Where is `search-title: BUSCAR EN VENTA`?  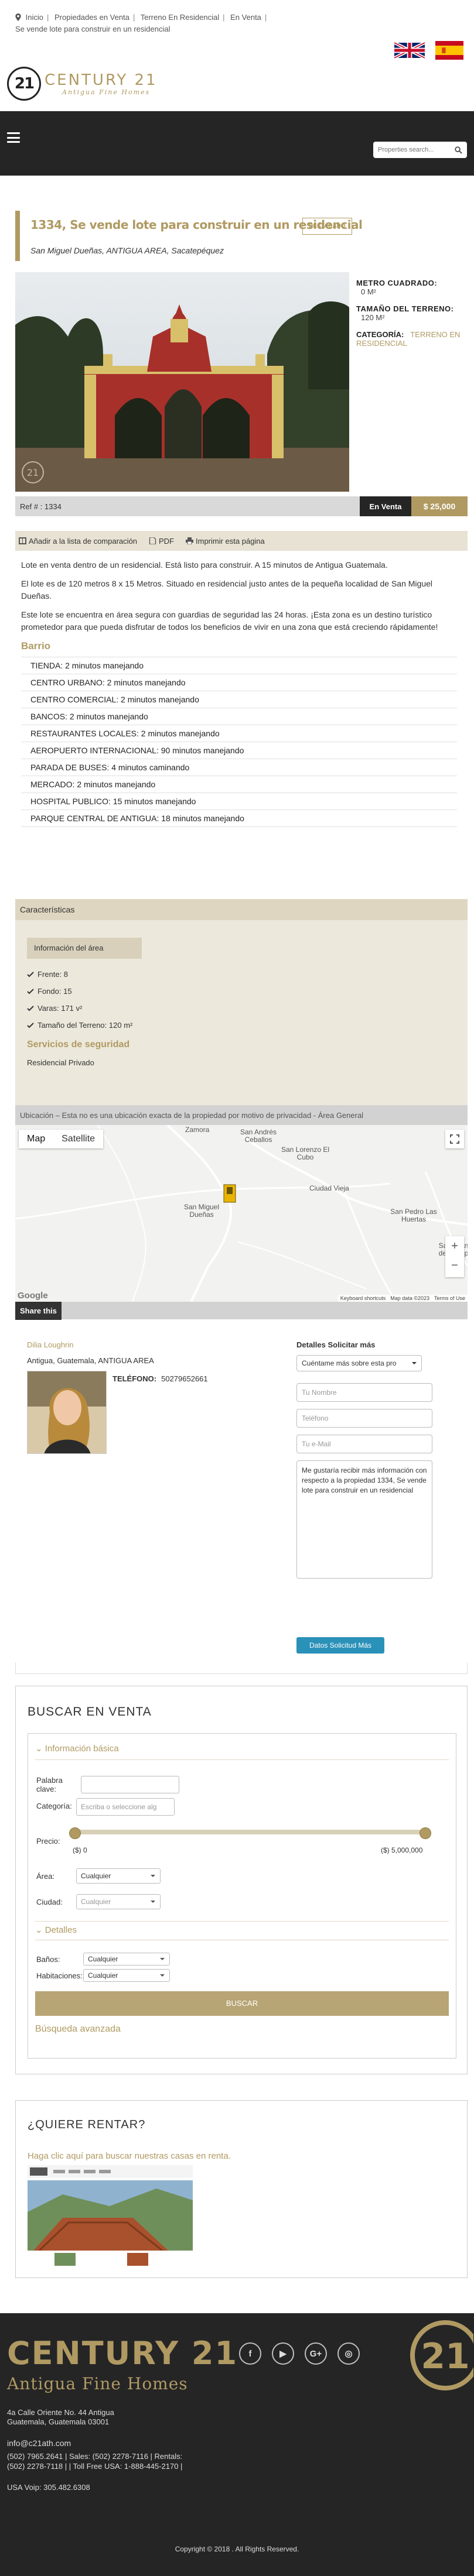 search-title: BUSCAR EN VENTA is located at coordinates (90, 1712).